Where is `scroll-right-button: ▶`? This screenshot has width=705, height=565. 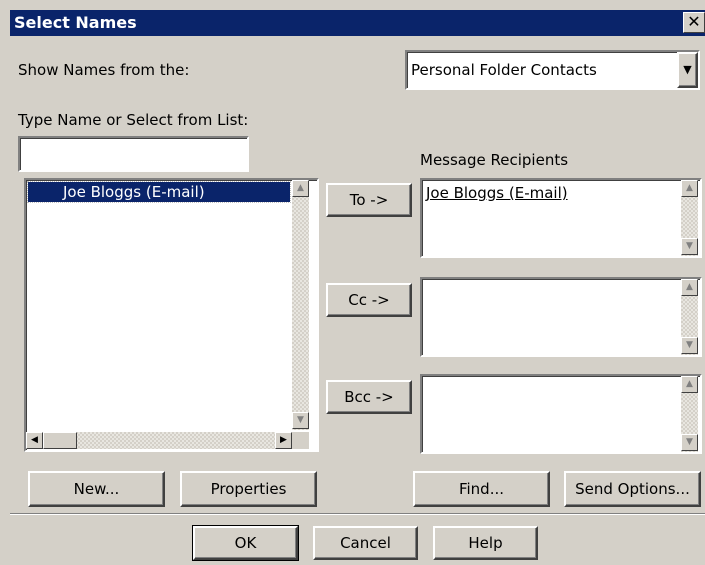
scroll-right-button: ▶ is located at coordinates (283, 440).